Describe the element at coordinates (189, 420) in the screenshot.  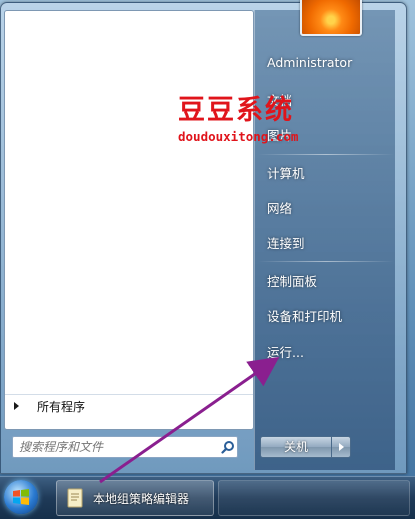
I see `annotation-arrow` at that location.